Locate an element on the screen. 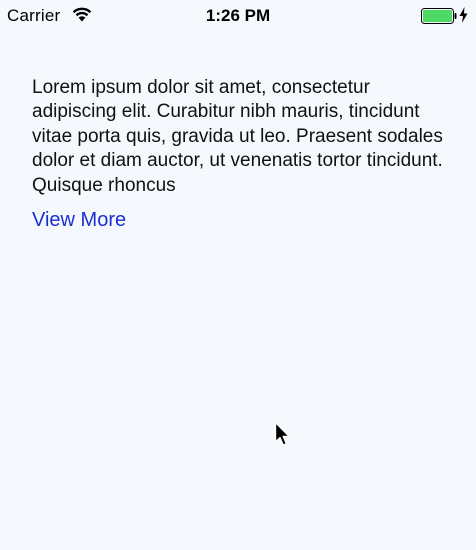 Image resolution: width=476 pixels, height=550 pixels. mouse-pointer-icon is located at coordinates (282, 433).